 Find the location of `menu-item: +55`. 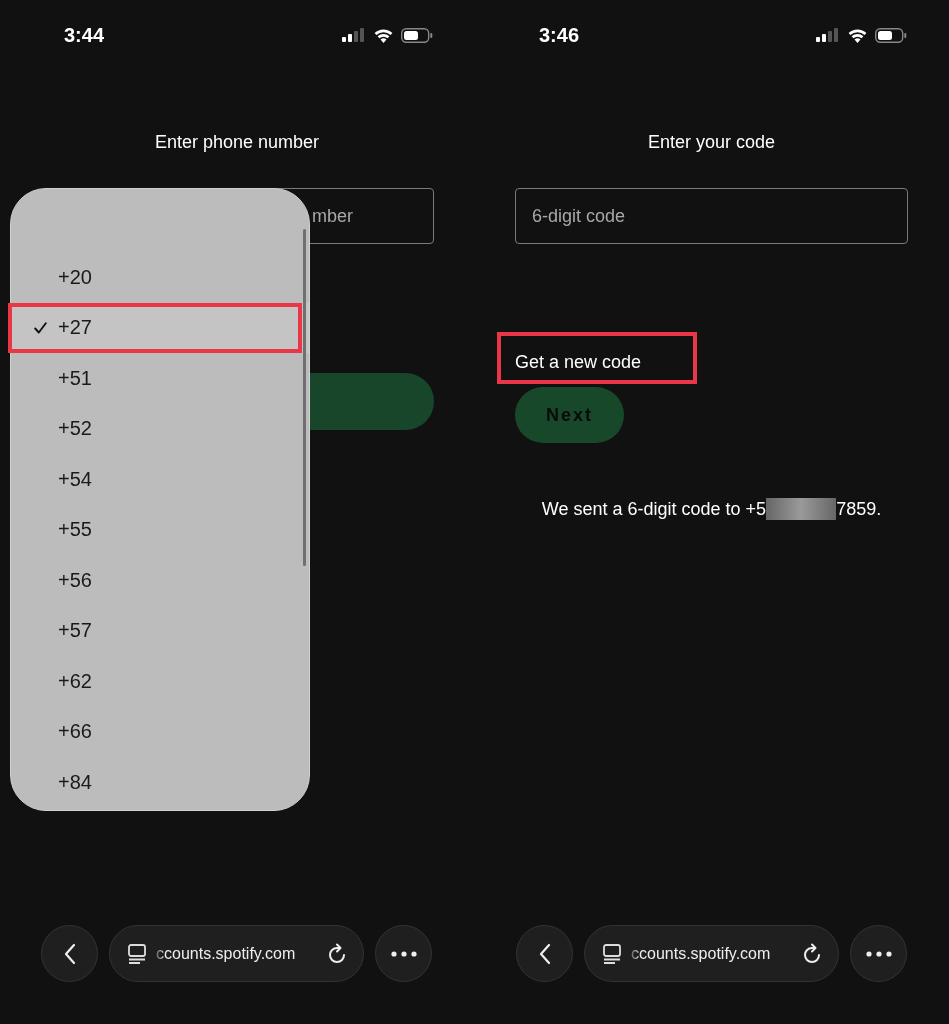

menu-item: +55 is located at coordinates (160, 529).